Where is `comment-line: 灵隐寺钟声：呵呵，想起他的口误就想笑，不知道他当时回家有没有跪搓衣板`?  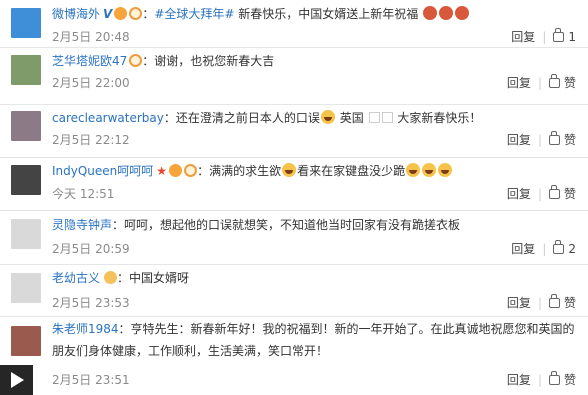
comment-line: 灵隐寺钟声：呵呵，想起他的口误就想笑，不知道他当时回家有没有跪搓衣板 is located at coordinates (316, 225).